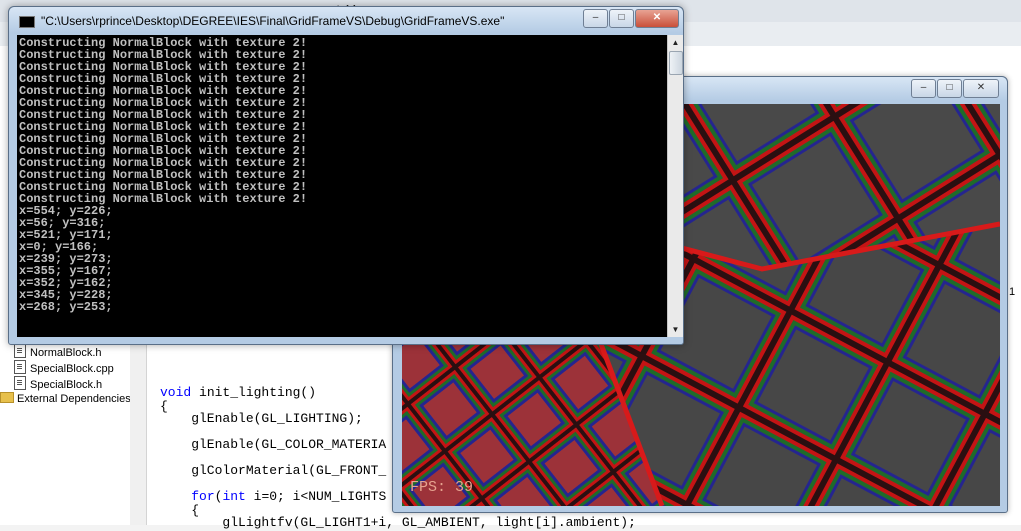  Describe the element at coordinates (72, 369) in the screenshot. I see `tree-item-label: SpecialBlock.cpp` at that location.